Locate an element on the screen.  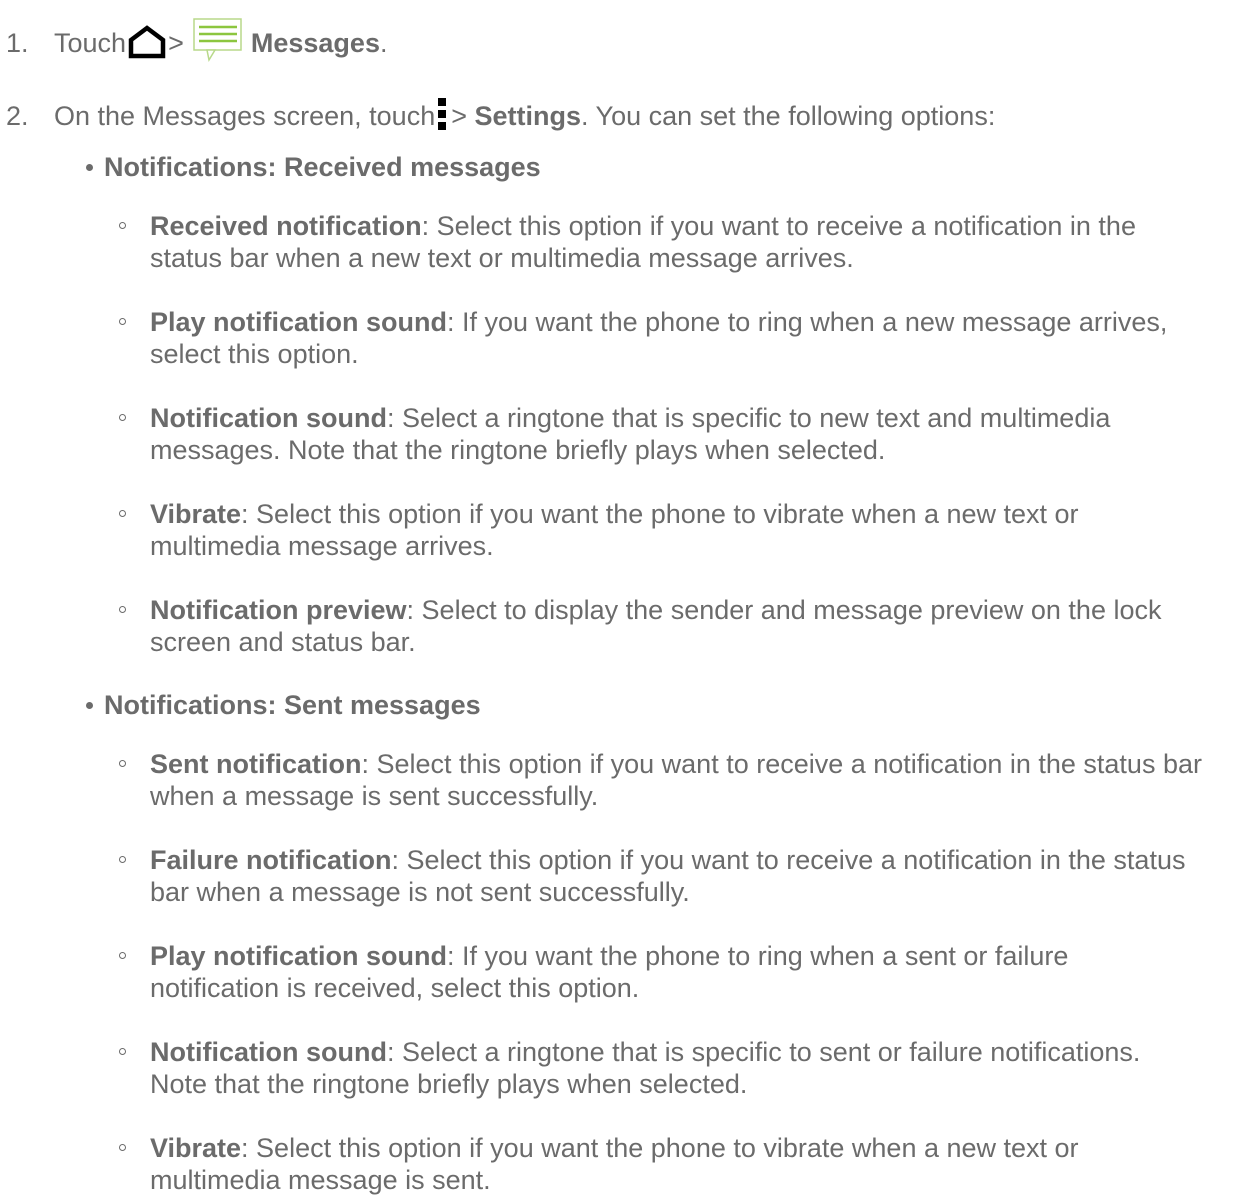
section-heading-sent: Notifications: Sent messages is located at coordinates (283, 705).